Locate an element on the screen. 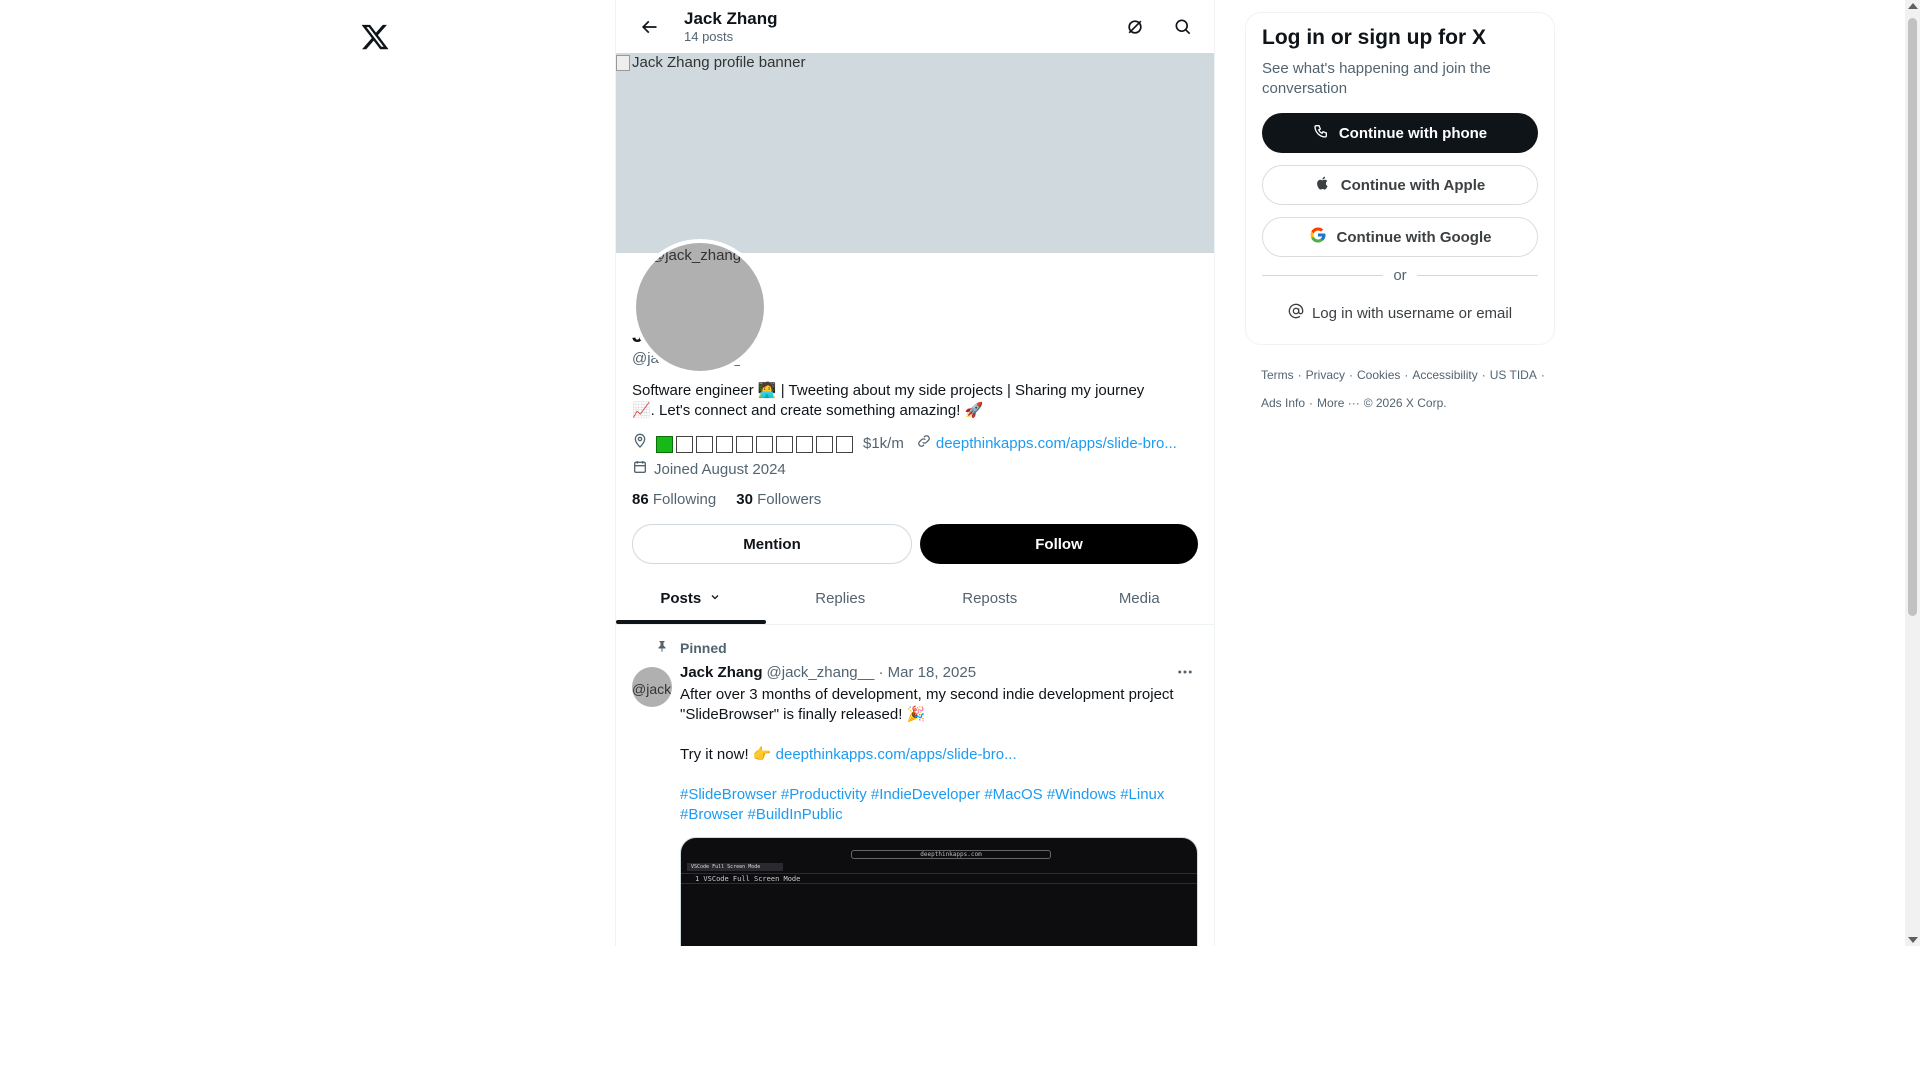 The image size is (1920, 1080). footer-link: Terms is located at coordinates (1277, 375).